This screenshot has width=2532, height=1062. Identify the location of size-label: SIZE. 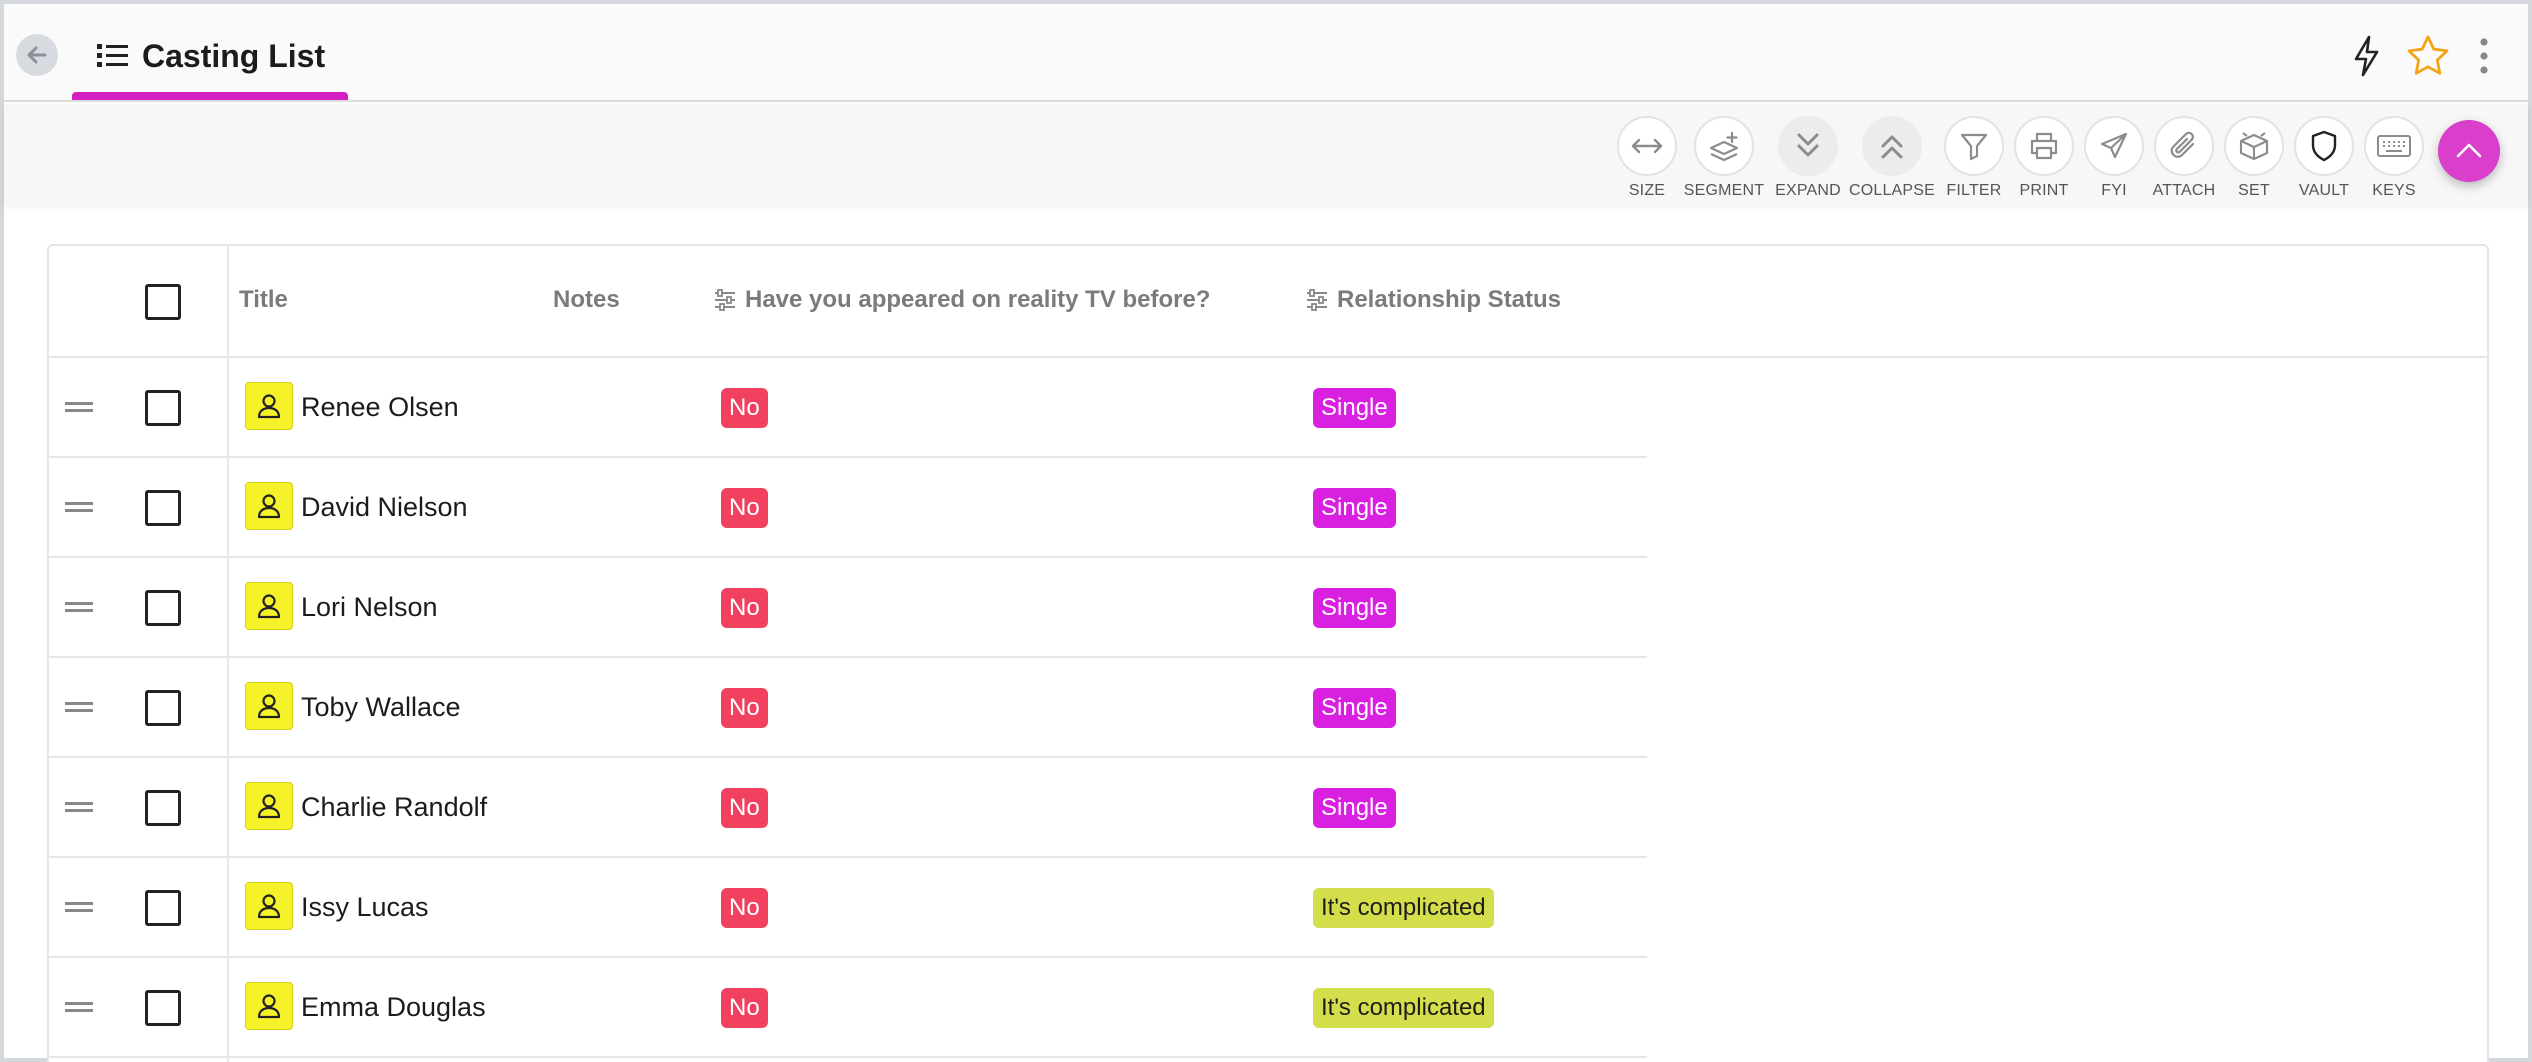
(1647, 190).